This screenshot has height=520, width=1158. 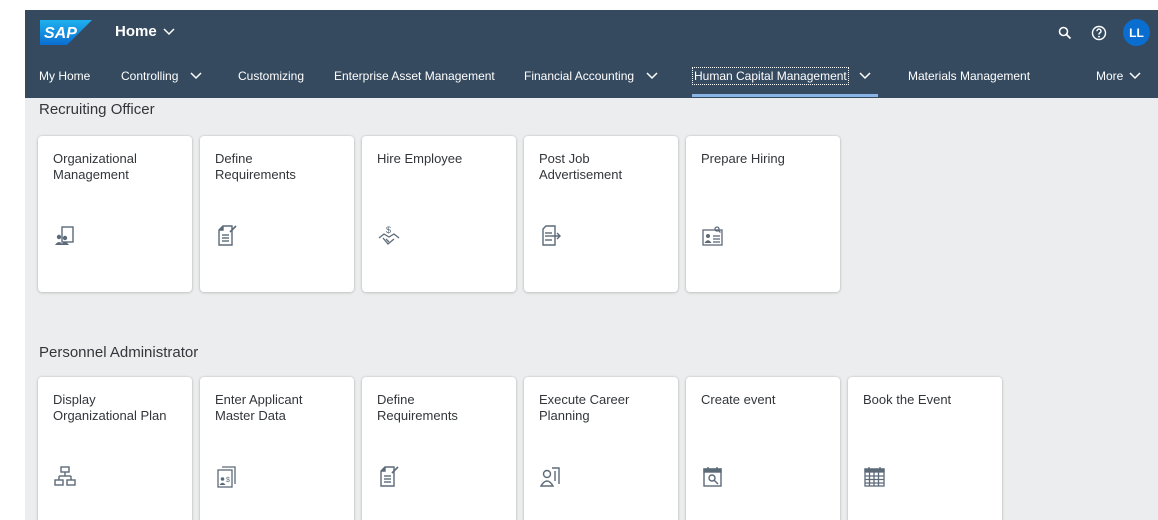 What do you see at coordinates (713, 477) in the screenshot?
I see `calendar-search-icon` at bounding box center [713, 477].